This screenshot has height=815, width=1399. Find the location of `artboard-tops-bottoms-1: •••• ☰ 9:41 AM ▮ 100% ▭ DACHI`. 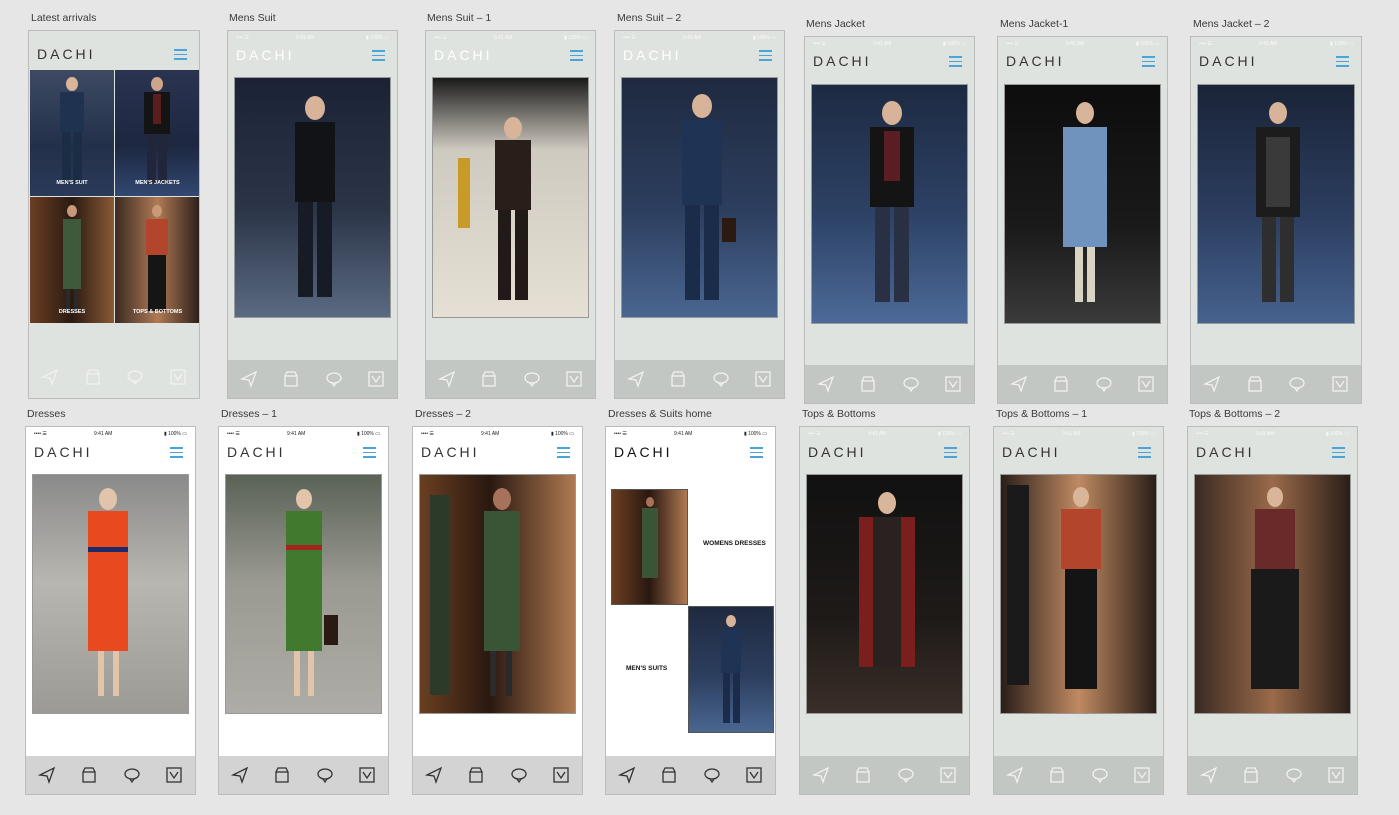

artboard-tops-bottoms-1: •••• ☰ 9:41 AM ▮ 100% ▭ DACHI is located at coordinates (1078, 610).